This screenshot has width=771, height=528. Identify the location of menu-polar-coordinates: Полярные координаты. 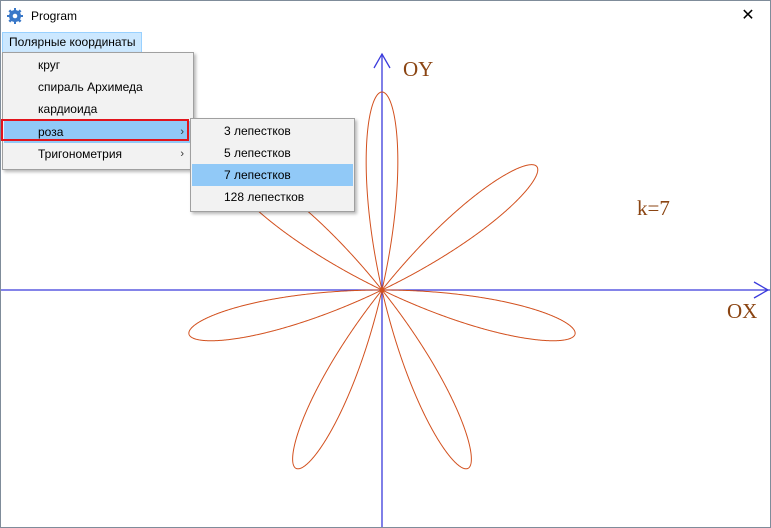
(72, 42).